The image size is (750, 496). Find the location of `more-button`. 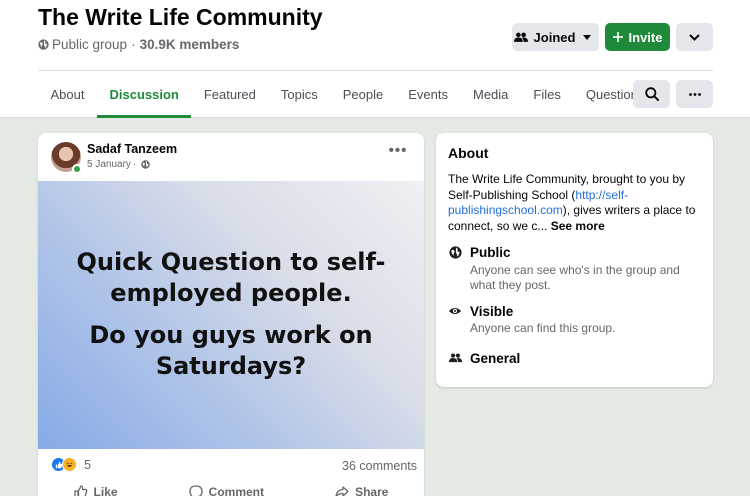

more-button is located at coordinates (694, 94).